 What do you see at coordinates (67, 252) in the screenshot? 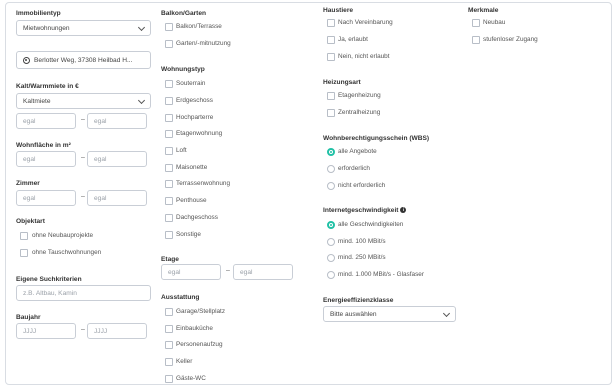
I see `objektart-label: ohne Tauschwohnungen` at bounding box center [67, 252].